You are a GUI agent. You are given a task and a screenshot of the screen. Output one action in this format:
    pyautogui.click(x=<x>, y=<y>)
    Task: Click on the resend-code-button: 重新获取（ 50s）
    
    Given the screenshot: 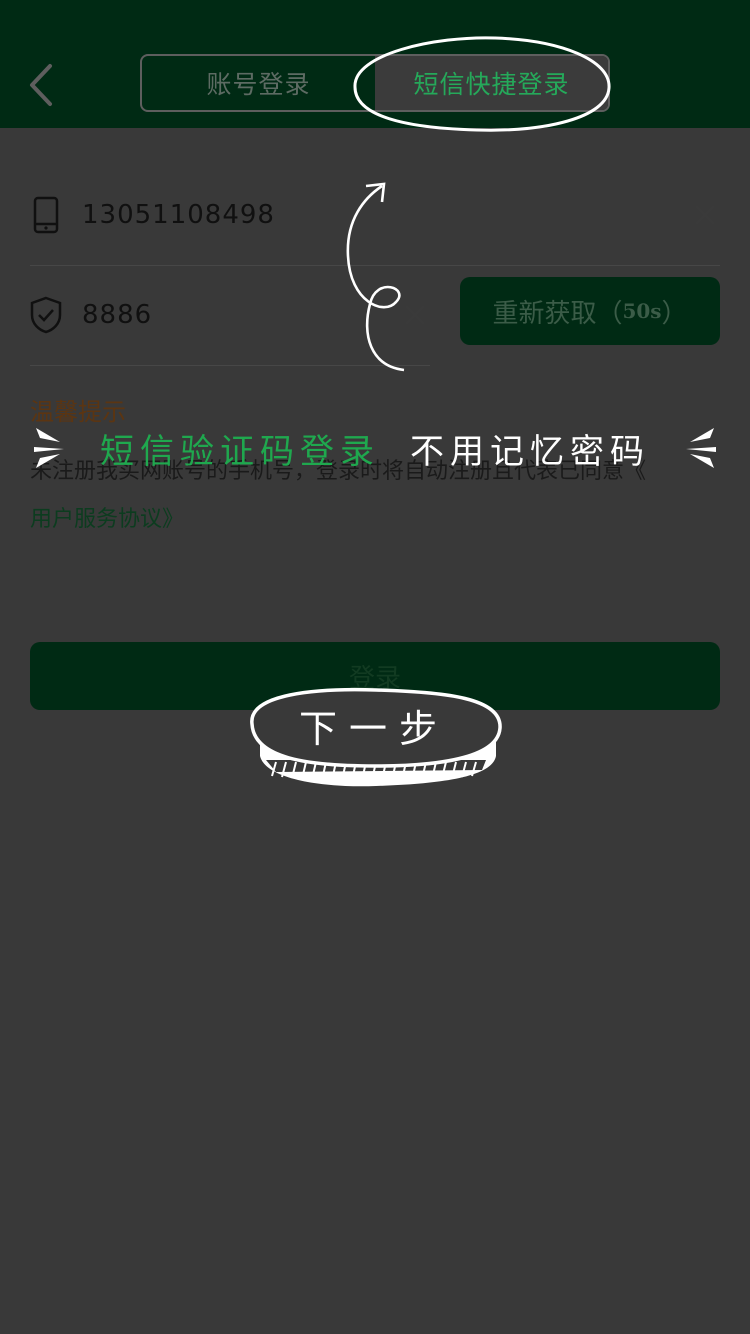 What is the action you would take?
    pyautogui.click(x=590, y=311)
    